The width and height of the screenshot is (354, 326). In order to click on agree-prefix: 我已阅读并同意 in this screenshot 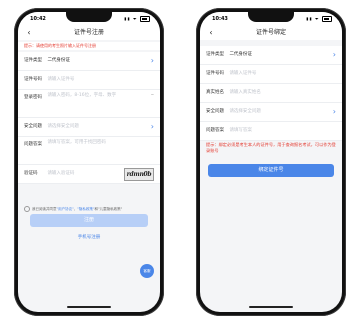, I will do `click(44, 209)`.